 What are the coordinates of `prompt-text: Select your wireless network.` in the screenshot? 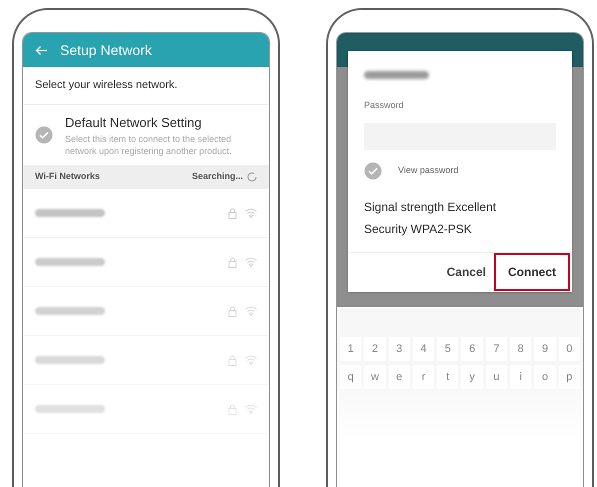 It's located at (106, 86).